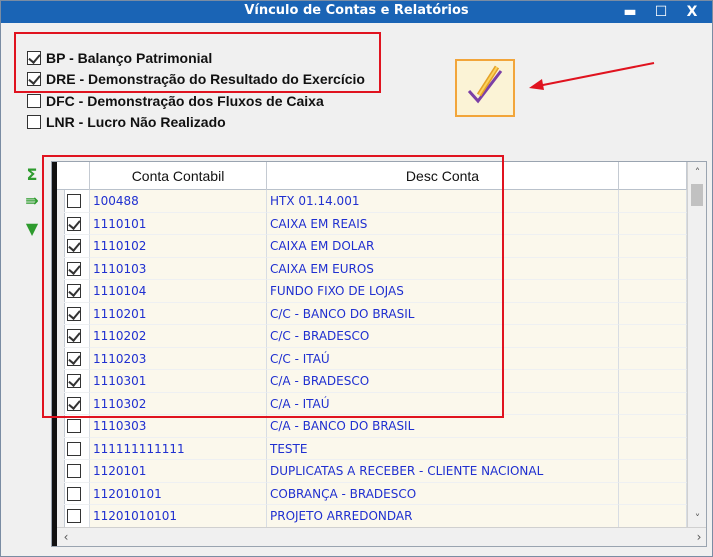 Image resolution: width=713 pixels, height=557 pixels. What do you see at coordinates (197, 62) in the screenshot?
I see `options-highlight-box` at bounding box center [197, 62].